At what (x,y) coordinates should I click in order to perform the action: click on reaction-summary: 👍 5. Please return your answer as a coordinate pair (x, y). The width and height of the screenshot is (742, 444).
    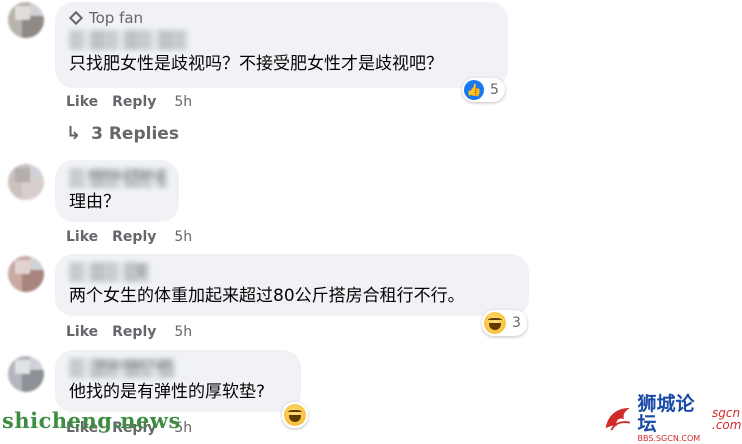
    Looking at the image, I should click on (483, 90).